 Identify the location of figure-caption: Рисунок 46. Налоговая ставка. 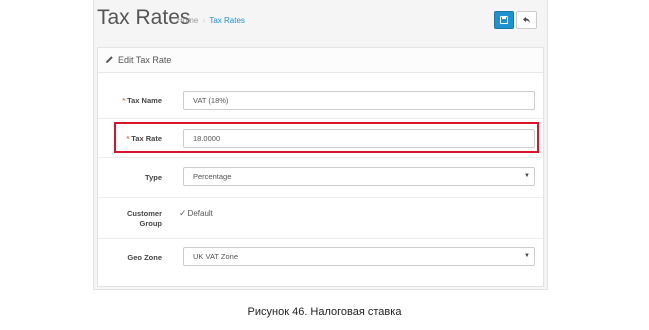
(324, 312).